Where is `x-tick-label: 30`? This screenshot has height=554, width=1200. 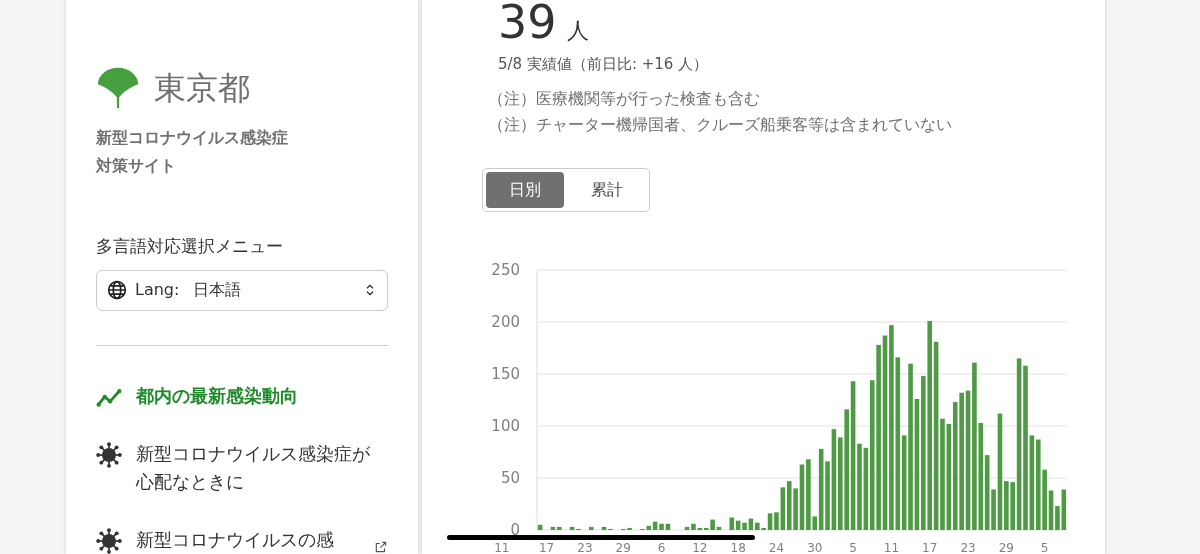 x-tick-label: 30 is located at coordinates (815, 547).